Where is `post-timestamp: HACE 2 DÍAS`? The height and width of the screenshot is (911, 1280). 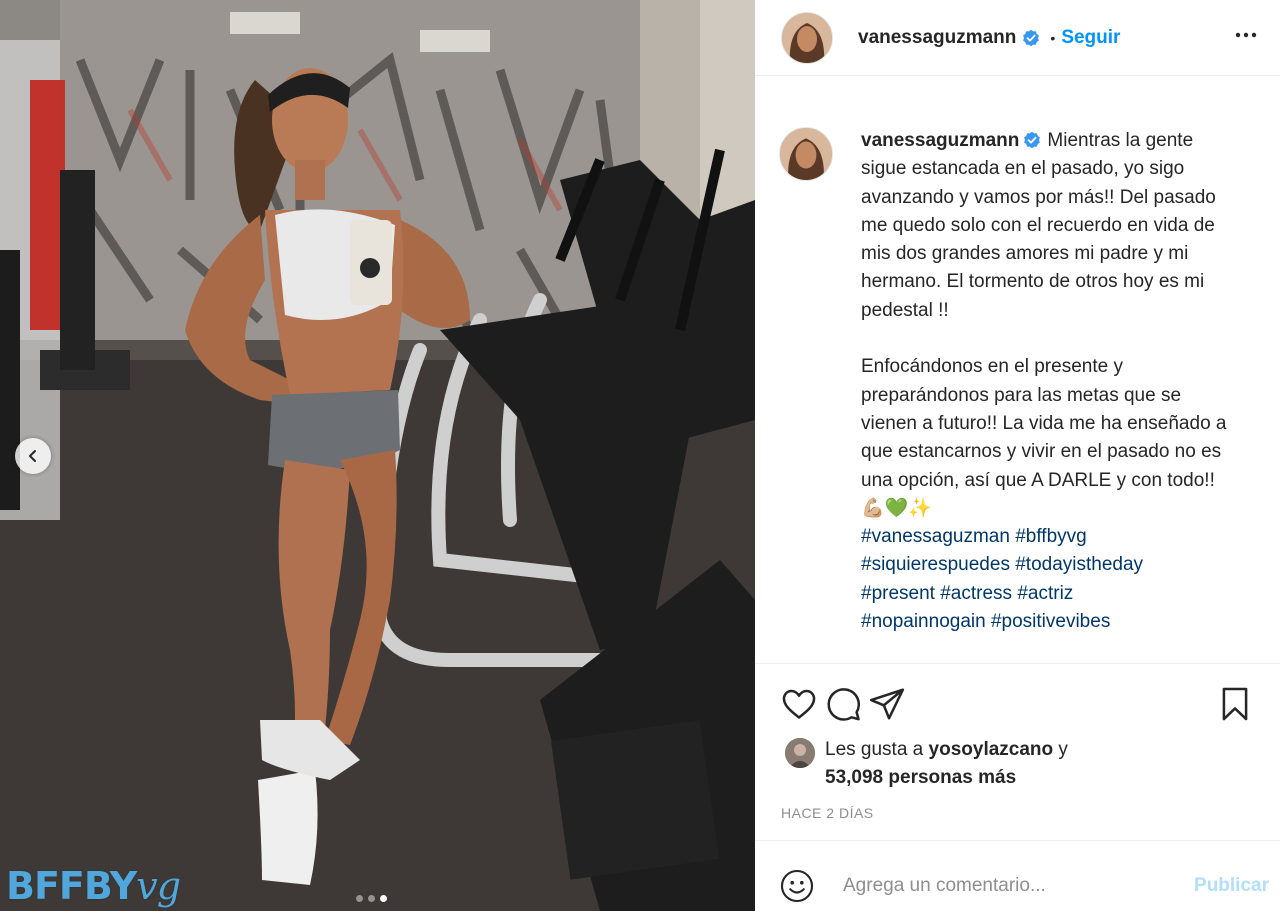 post-timestamp: HACE 2 DÍAS is located at coordinates (827, 813).